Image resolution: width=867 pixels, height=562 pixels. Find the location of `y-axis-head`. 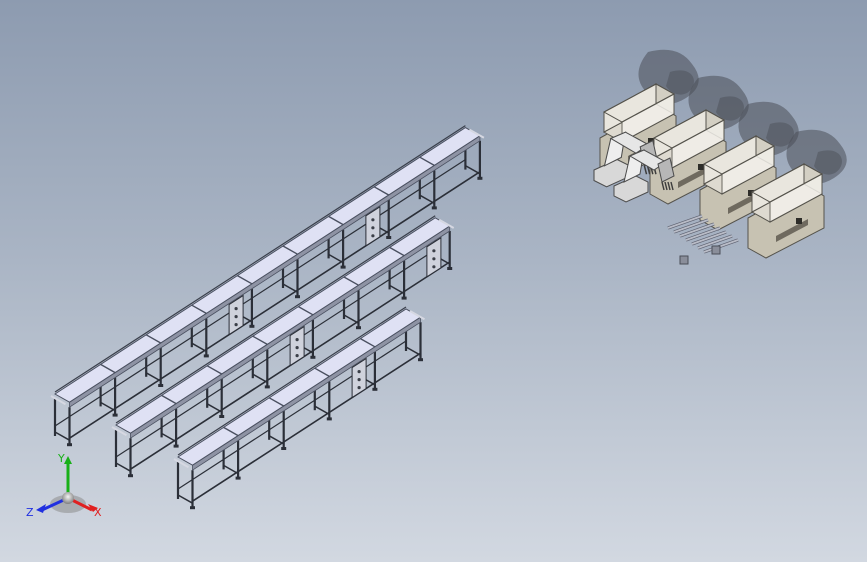

y-axis-head is located at coordinates (68, 460).